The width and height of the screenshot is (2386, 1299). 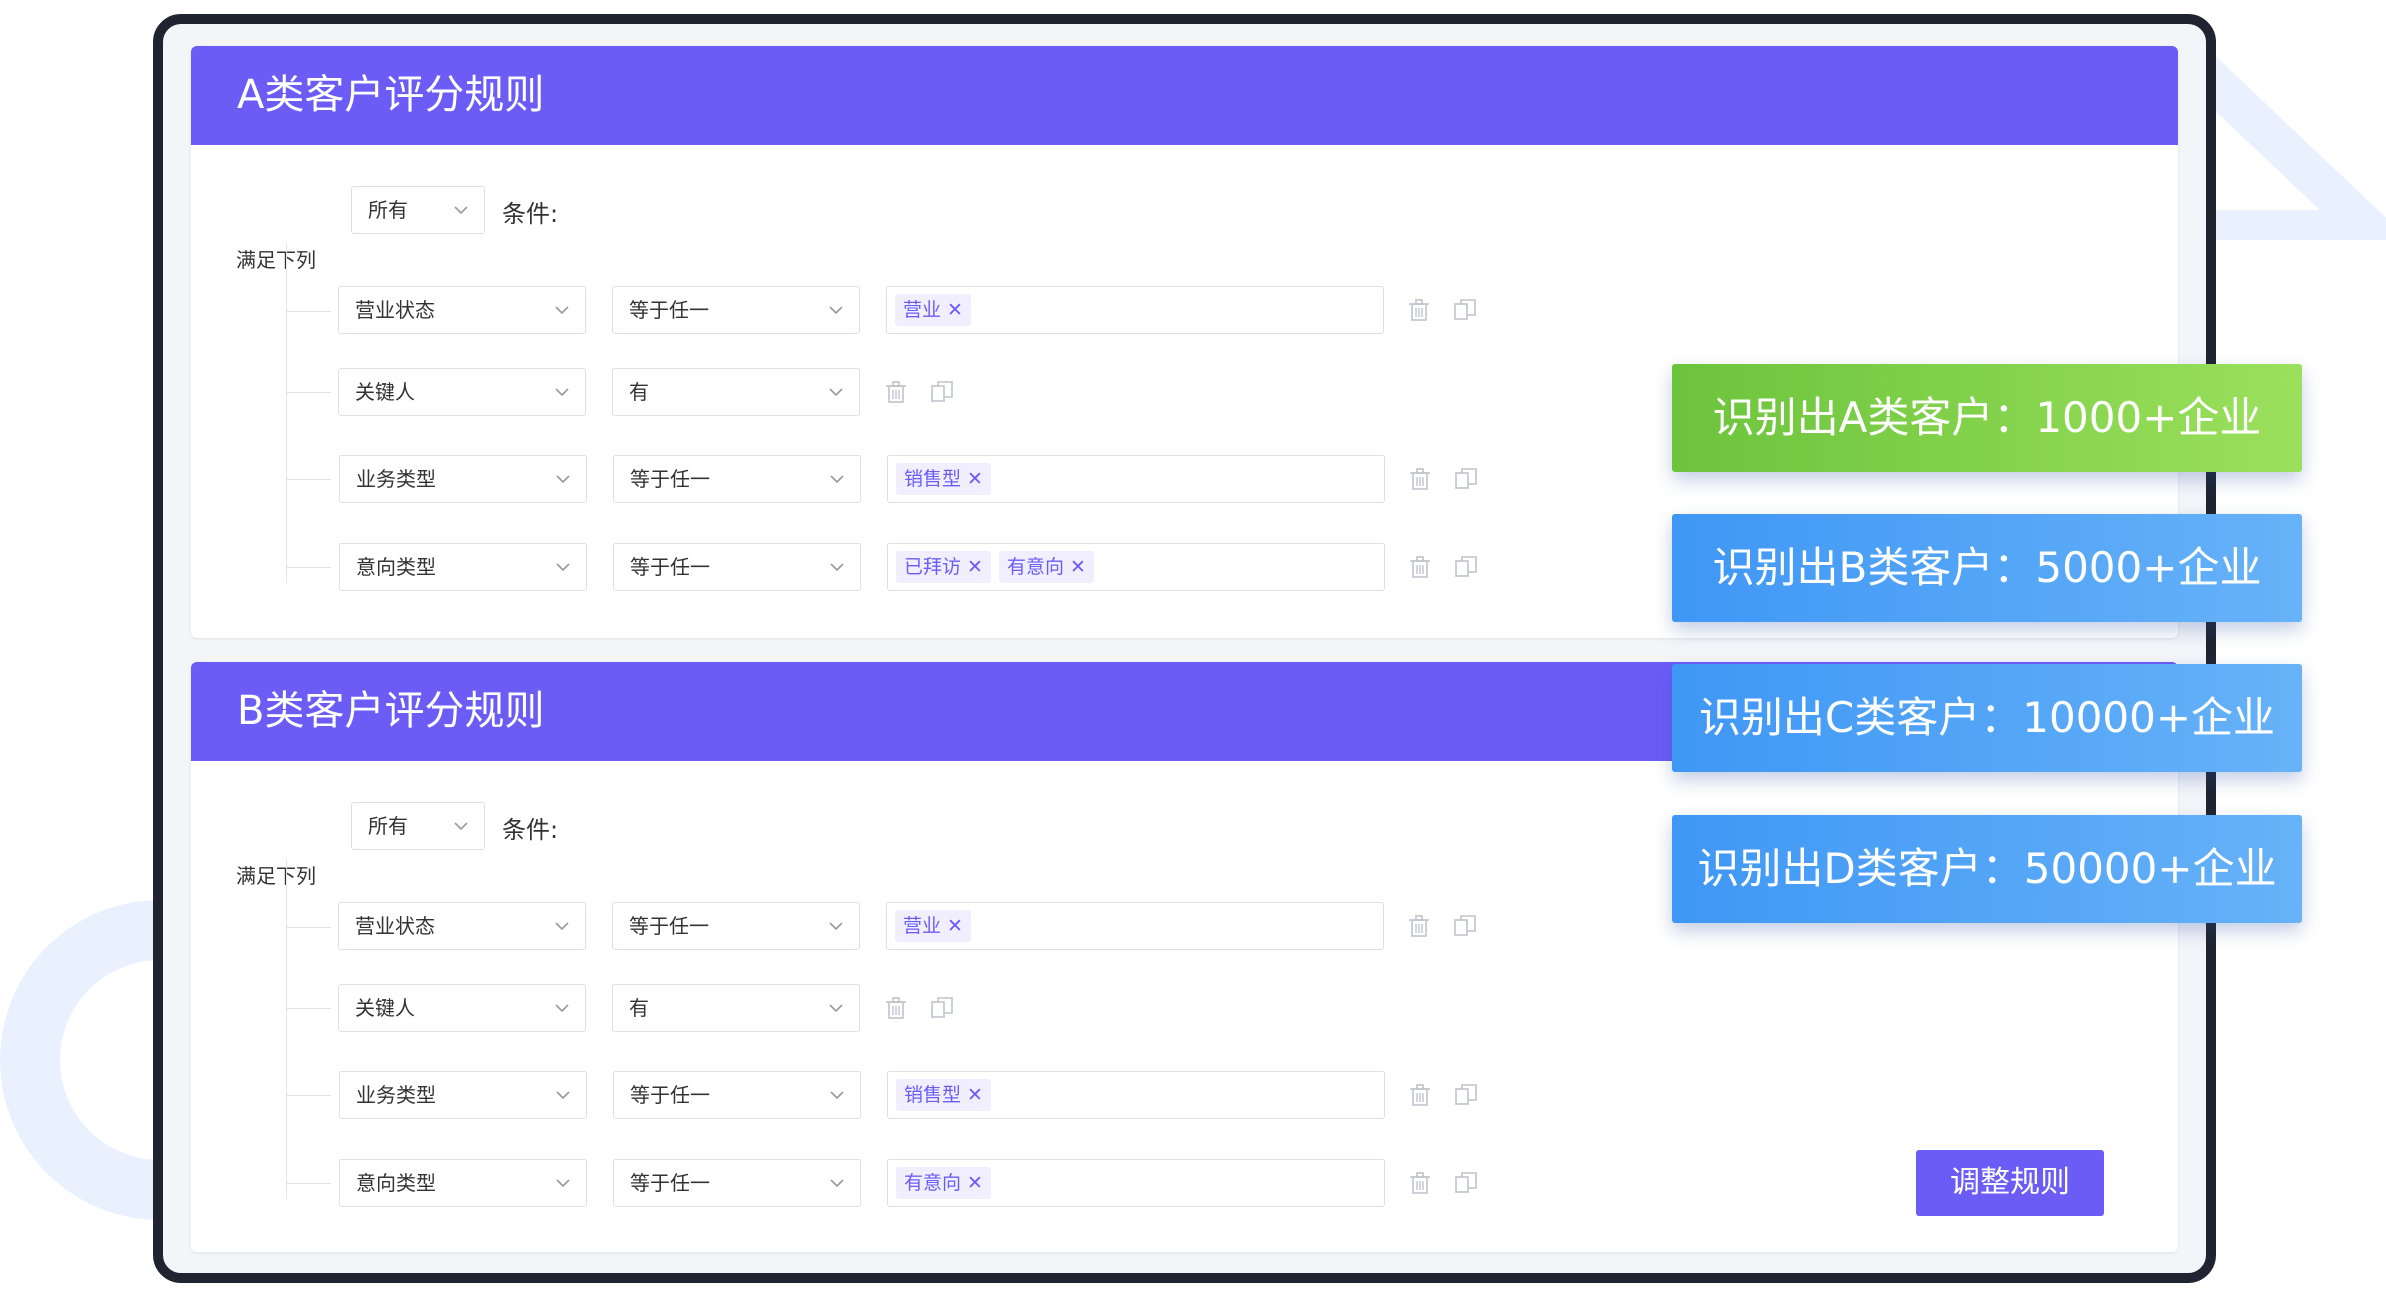 I want to click on result-badge-b: 识别出B类客户：5000+企业, so click(x=1987, y=568).